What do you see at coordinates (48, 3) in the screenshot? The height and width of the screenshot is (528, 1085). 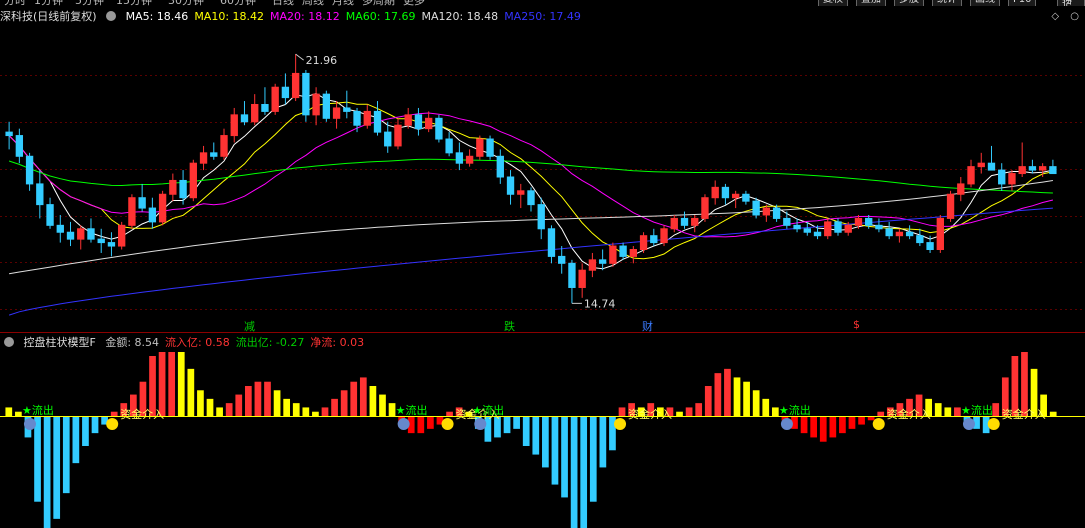 I see `period-tab-1: 1分钟` at bounding box center [48, 3].